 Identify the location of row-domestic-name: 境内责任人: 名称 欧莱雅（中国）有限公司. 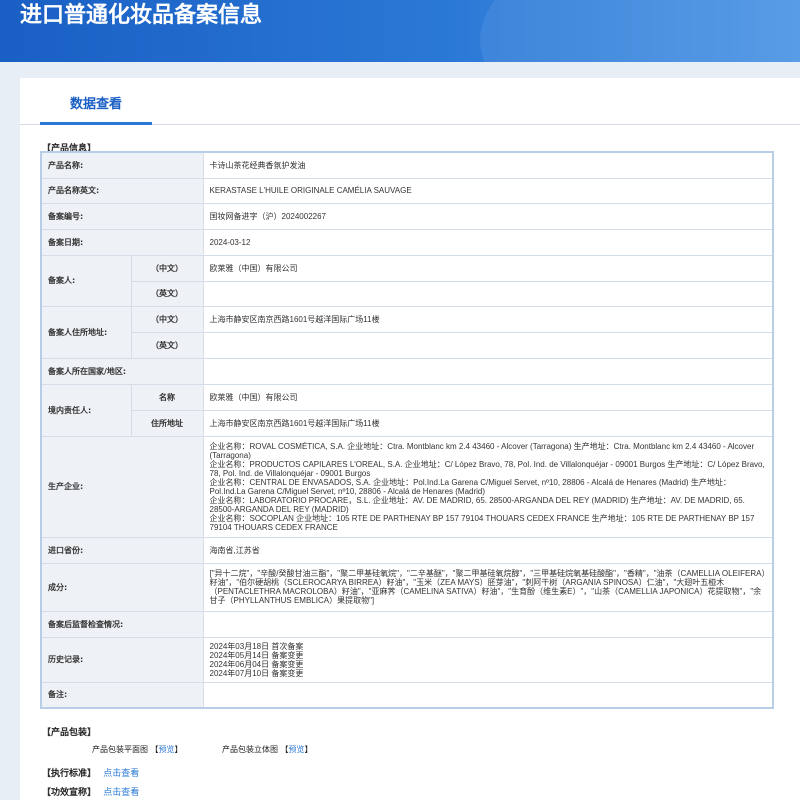
(407, 410).